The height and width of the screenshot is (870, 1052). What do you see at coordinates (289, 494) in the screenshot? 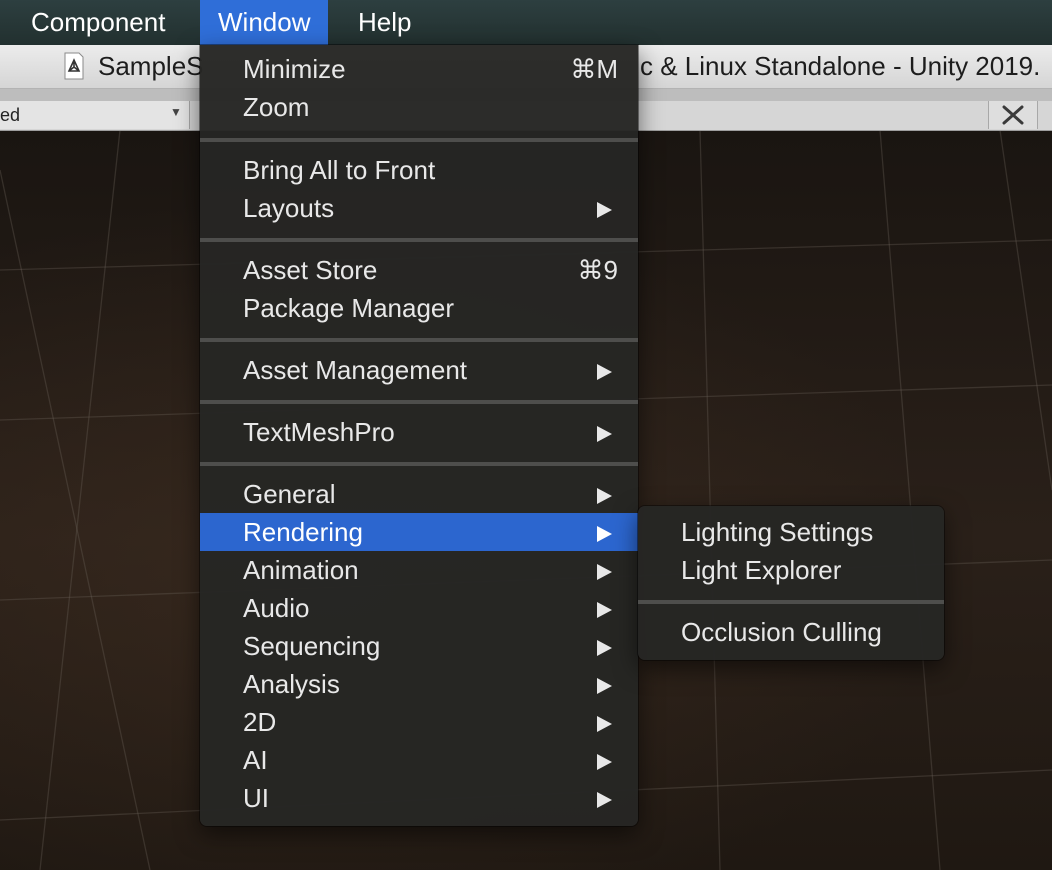
I see `menu-item-label: General` at bounding box center [289, 494].